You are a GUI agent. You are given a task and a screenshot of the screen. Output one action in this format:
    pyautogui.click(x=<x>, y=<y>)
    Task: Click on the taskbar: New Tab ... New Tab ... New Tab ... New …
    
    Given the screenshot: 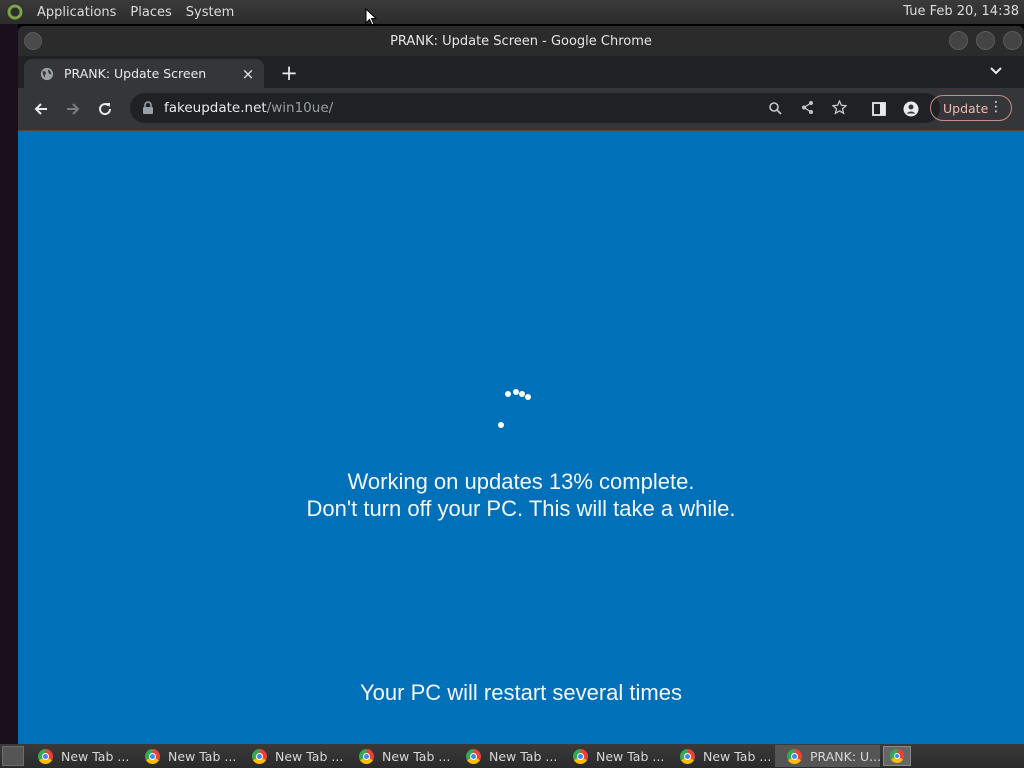 What is the action you would take?
    pyautogui.click(x=512, y=756)
    